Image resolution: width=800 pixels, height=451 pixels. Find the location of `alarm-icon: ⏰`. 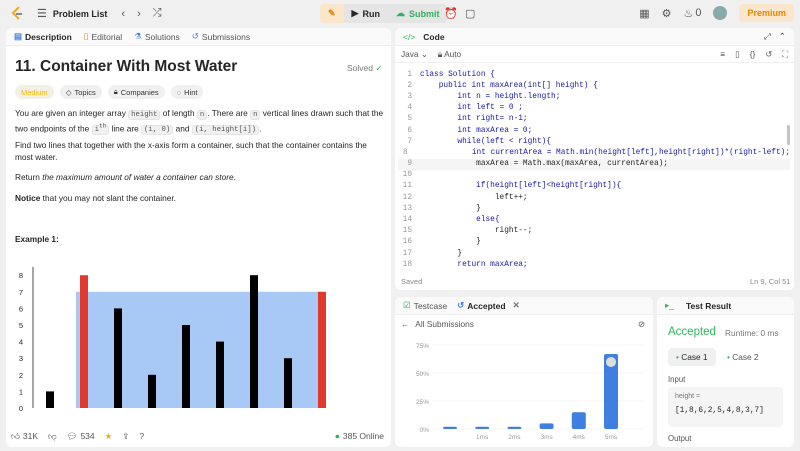

alarm-icon: ⏰ is located at coordinates (451, 13).